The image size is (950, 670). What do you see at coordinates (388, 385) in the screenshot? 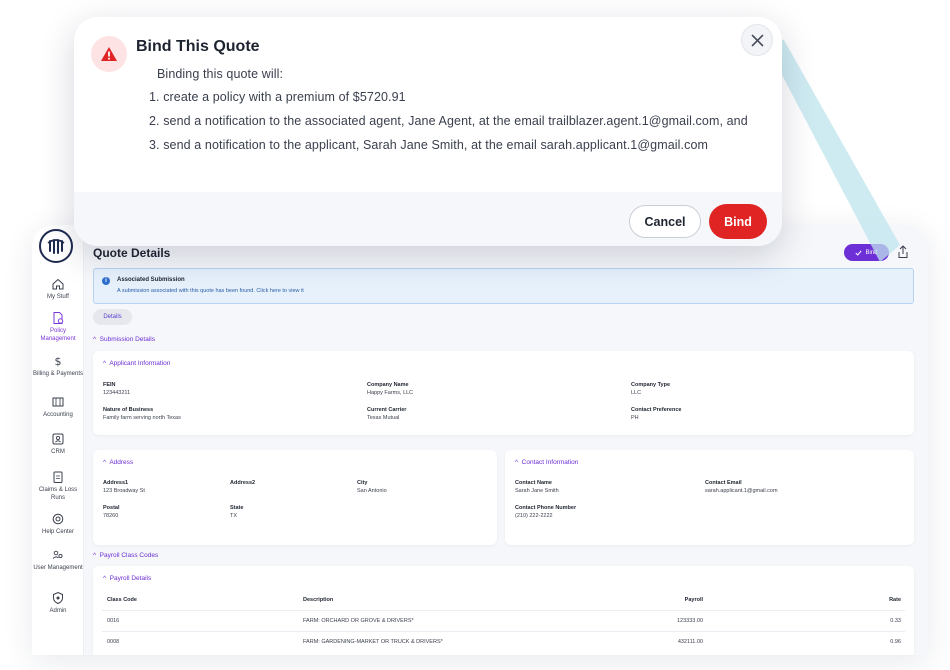
I see `field-label: Company Name` at bounding box center [388, 385].